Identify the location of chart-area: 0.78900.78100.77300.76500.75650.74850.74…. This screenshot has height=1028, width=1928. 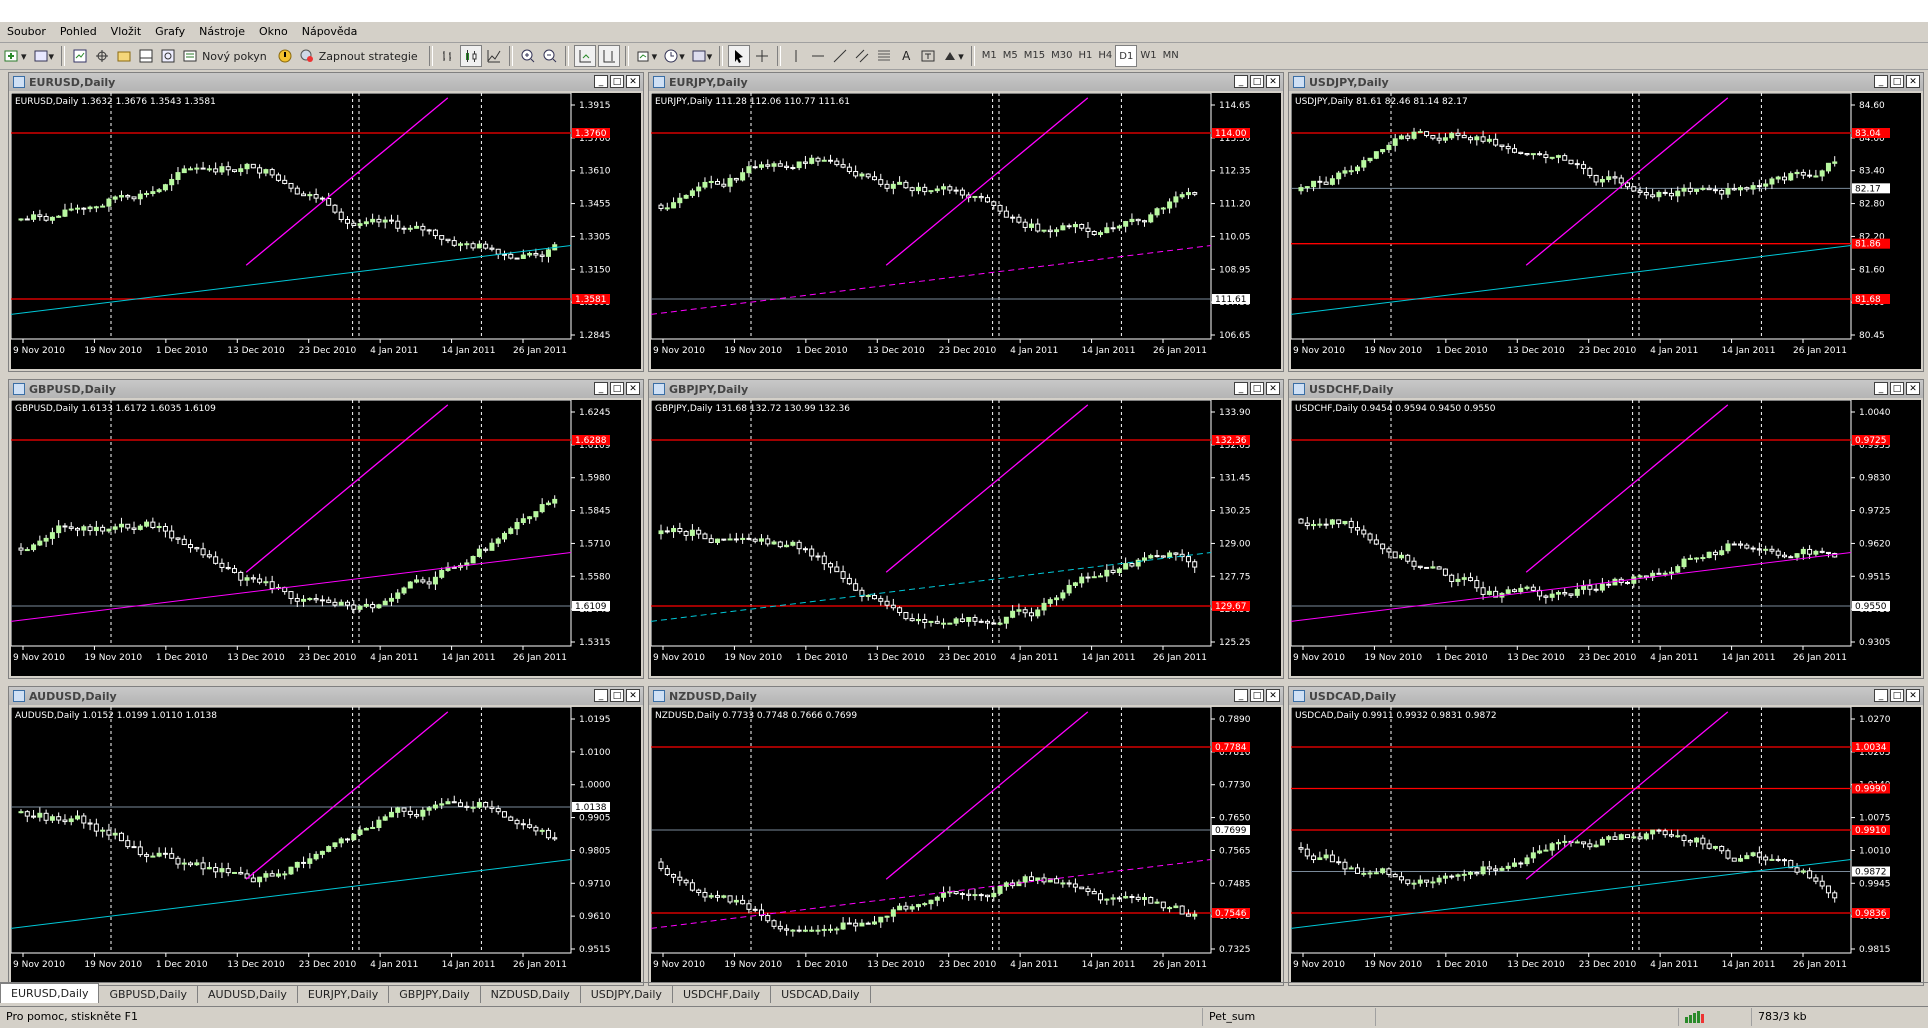
(966, 845).